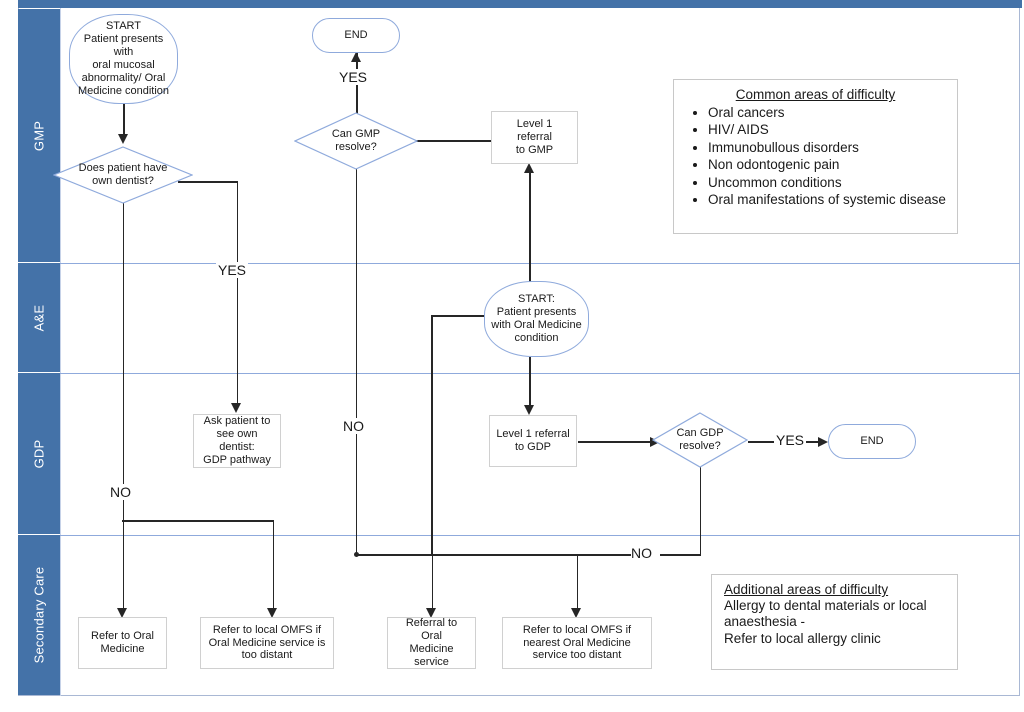 This screenshot has height=712, width=1024. I want to click on lane-header-ae: A&E, so click(39, 318).